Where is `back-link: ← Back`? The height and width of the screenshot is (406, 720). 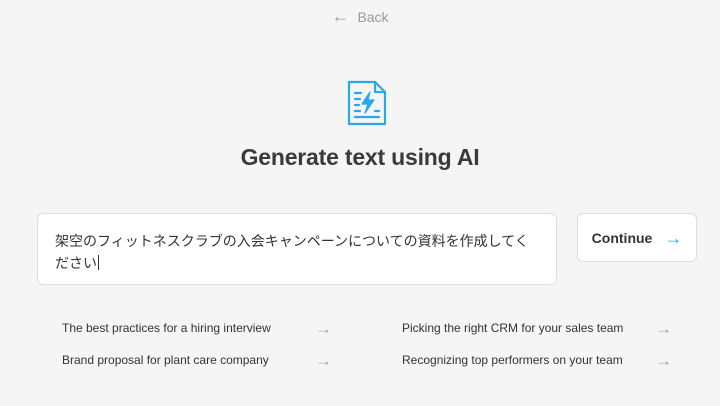
back-link: ← Back is located at coordinates (360, 16).